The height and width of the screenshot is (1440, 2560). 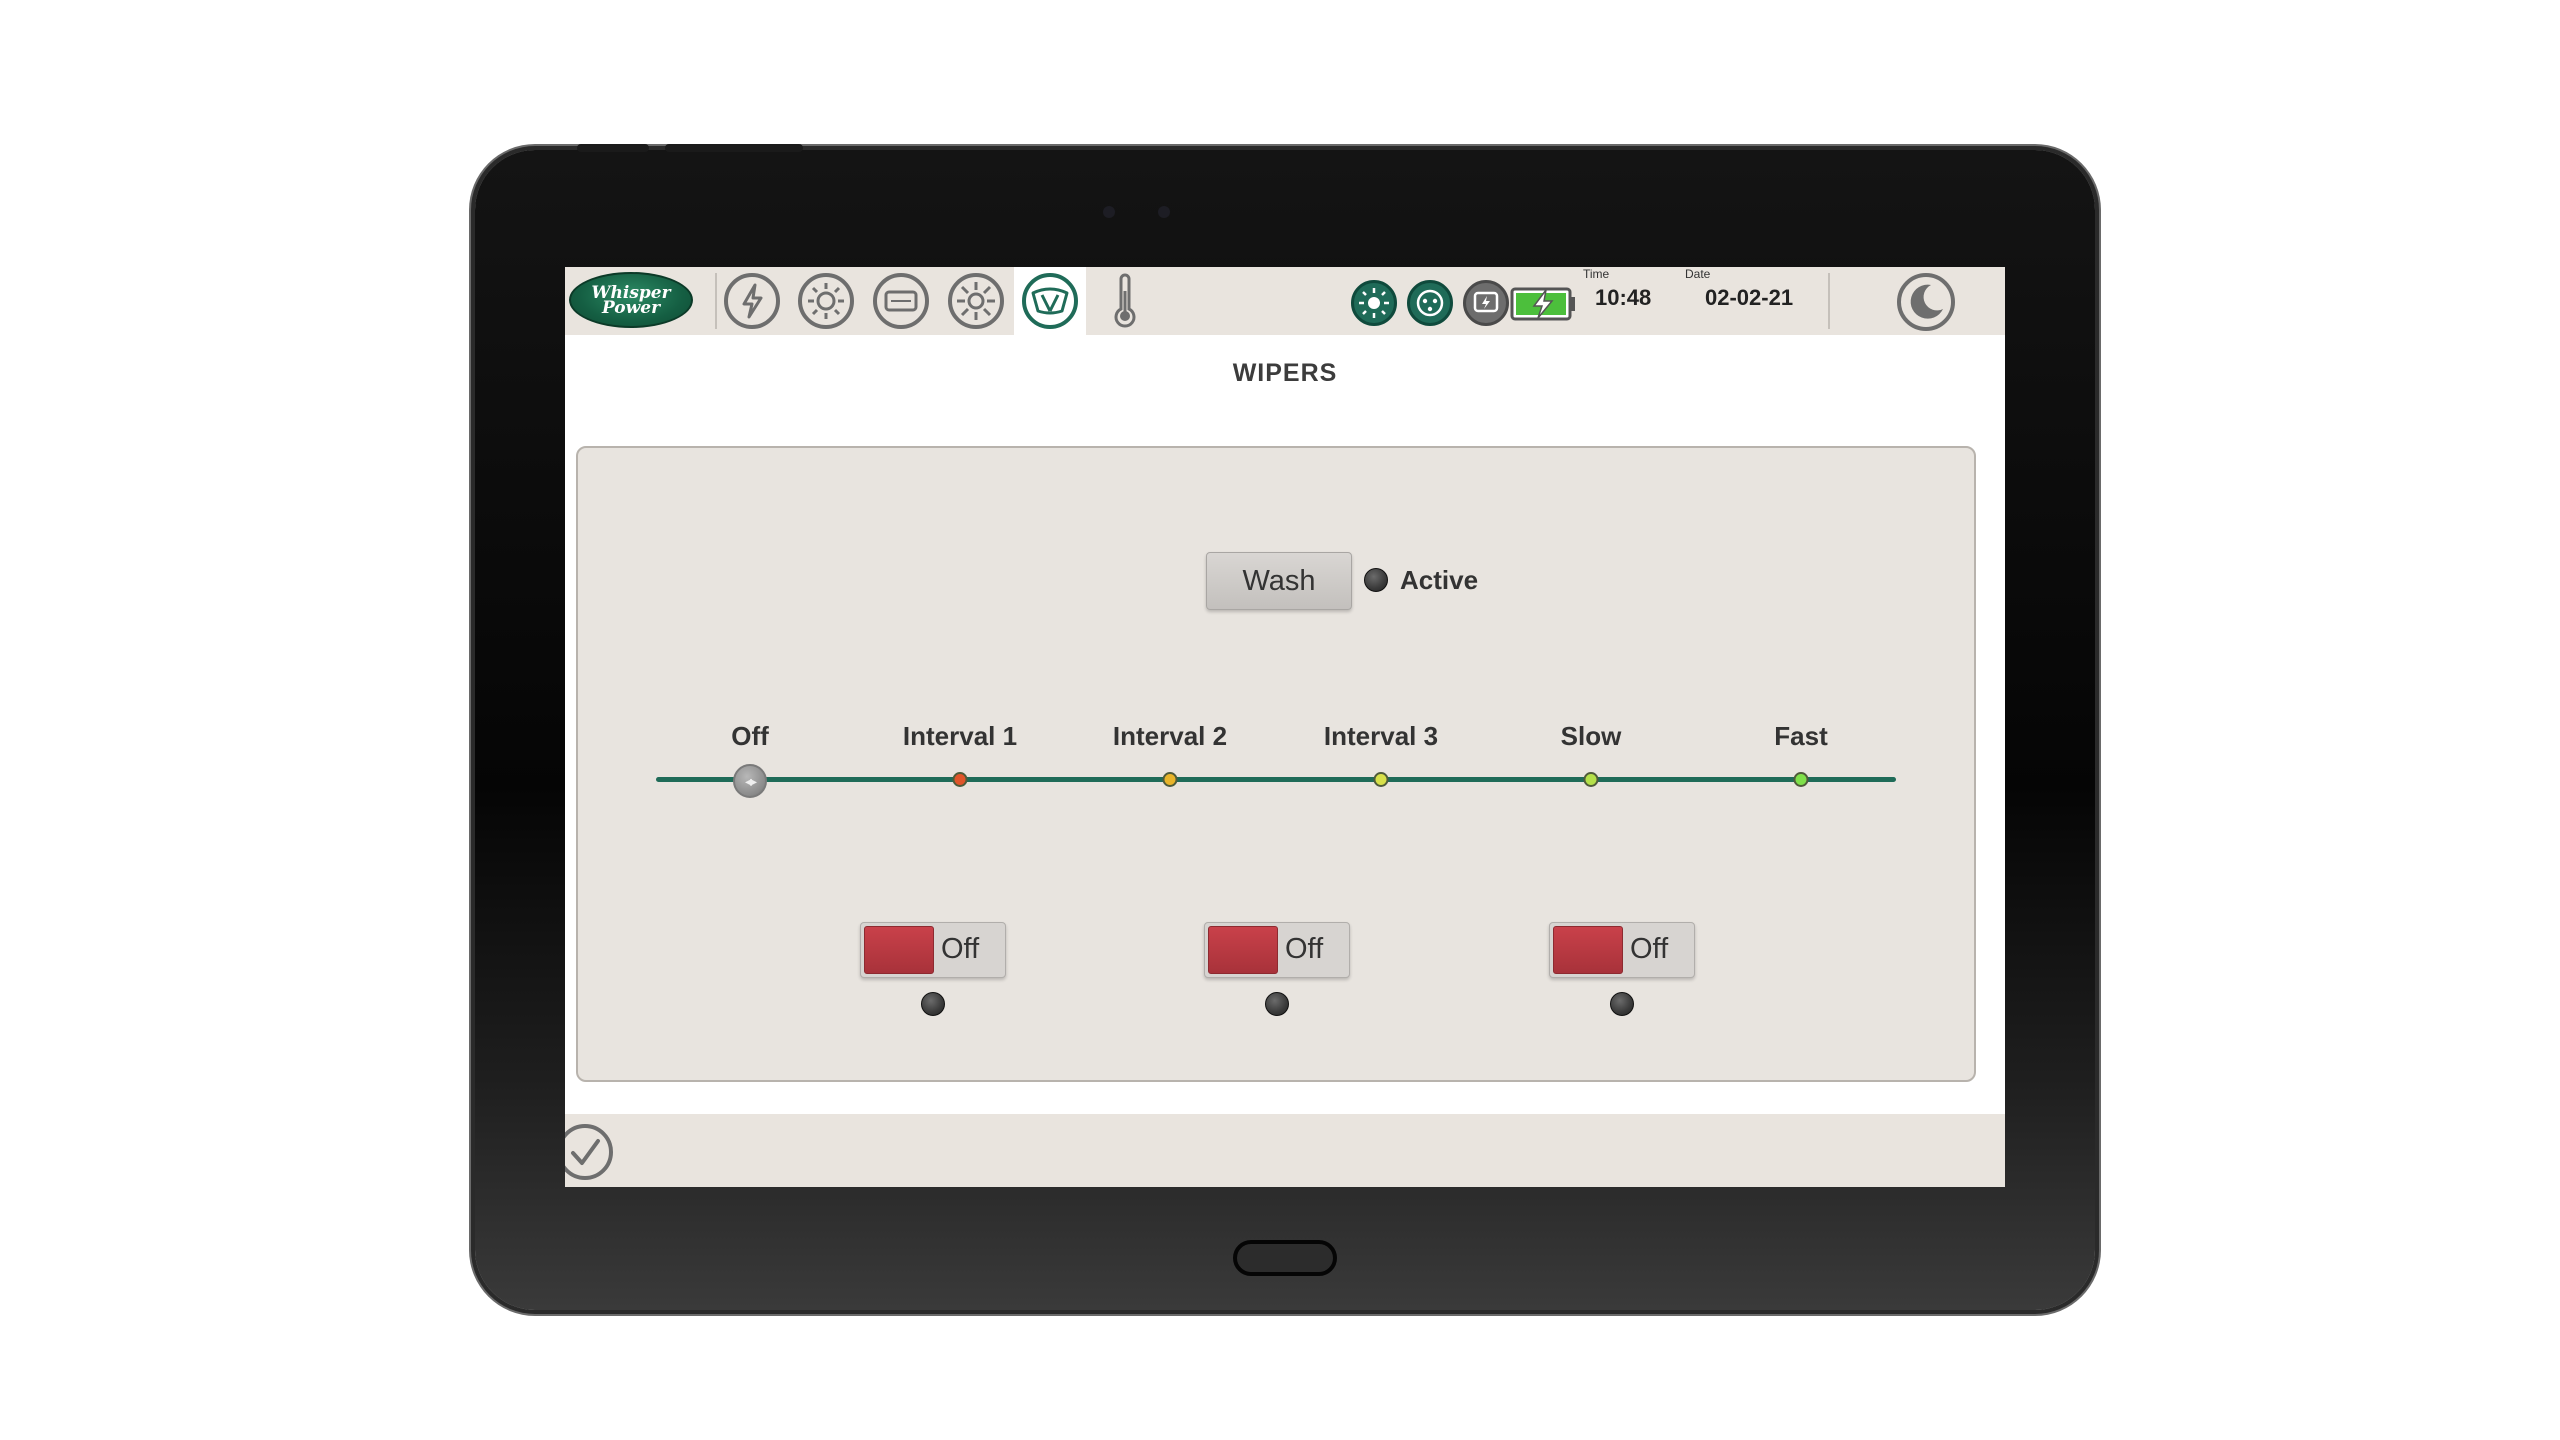 I want to click on top-bar: Whisper Power Time 10:48 Date 02-02-21, so click(x=1285, y=301).